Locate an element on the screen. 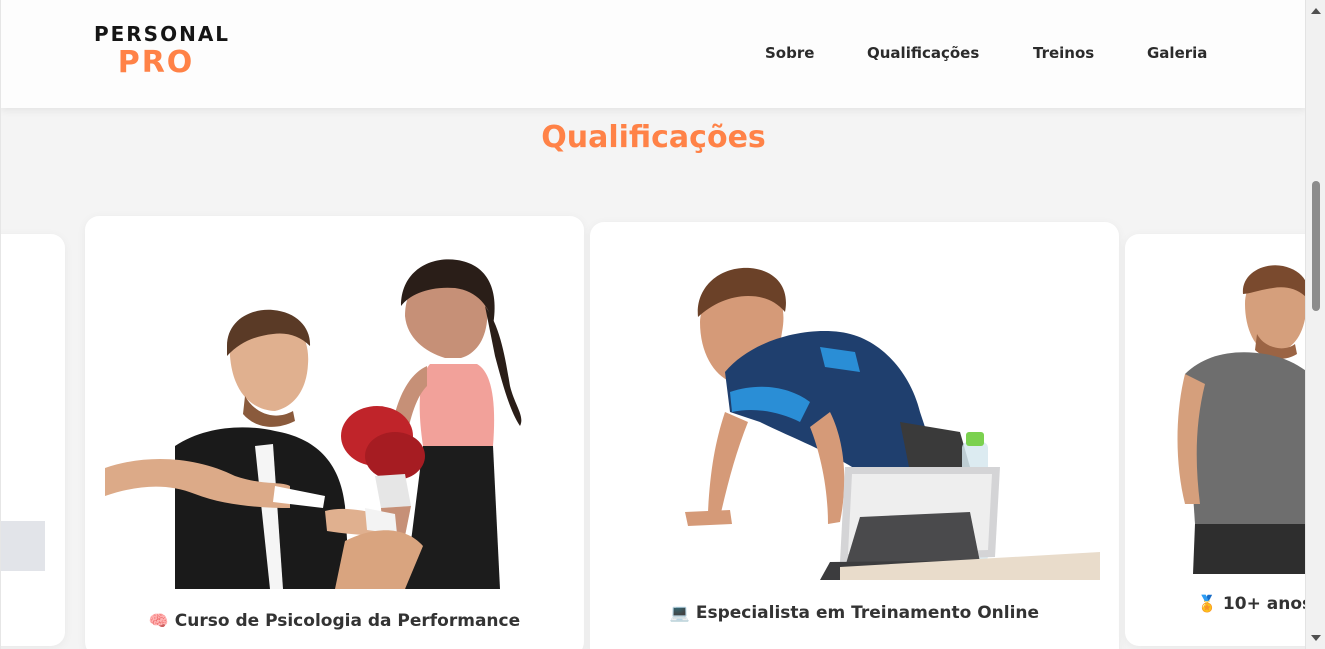 The width and height of the screenshot is (1325, 649). card-image is located at coordinates (1240, 419).